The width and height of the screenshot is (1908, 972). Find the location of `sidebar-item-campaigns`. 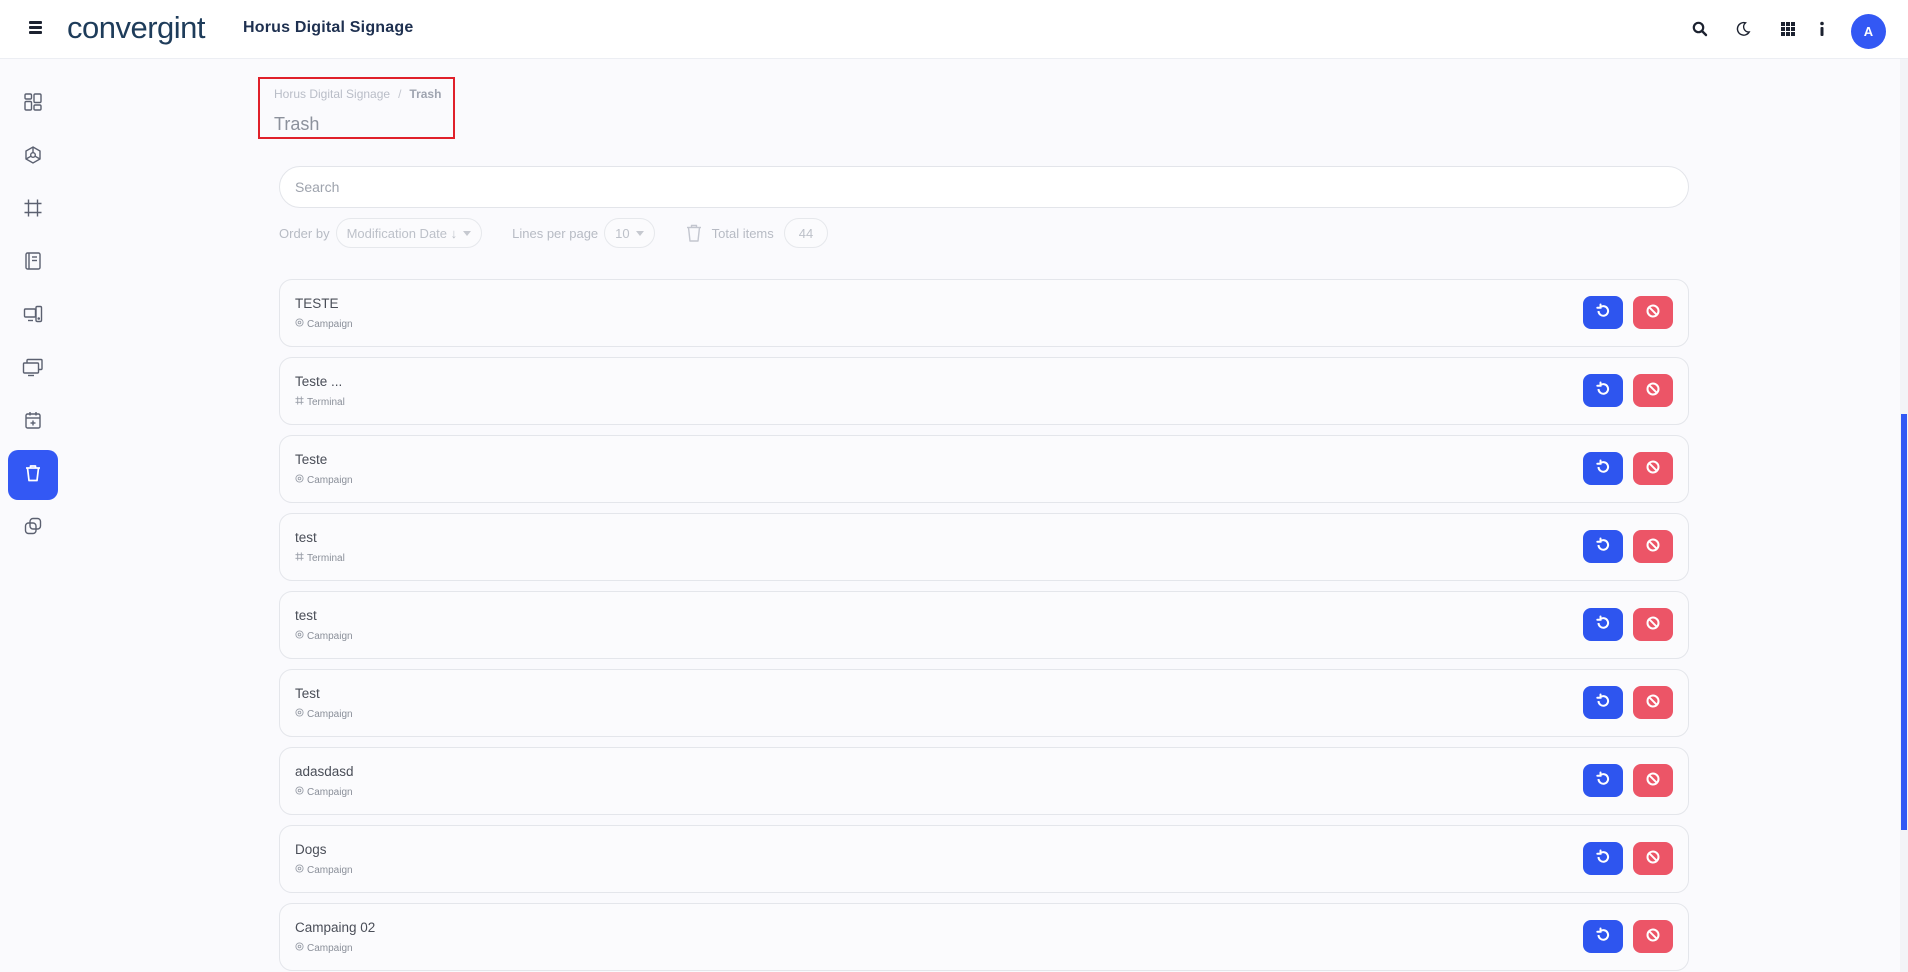

sidebar-item-campaigns is located at coordinates (33, 157).